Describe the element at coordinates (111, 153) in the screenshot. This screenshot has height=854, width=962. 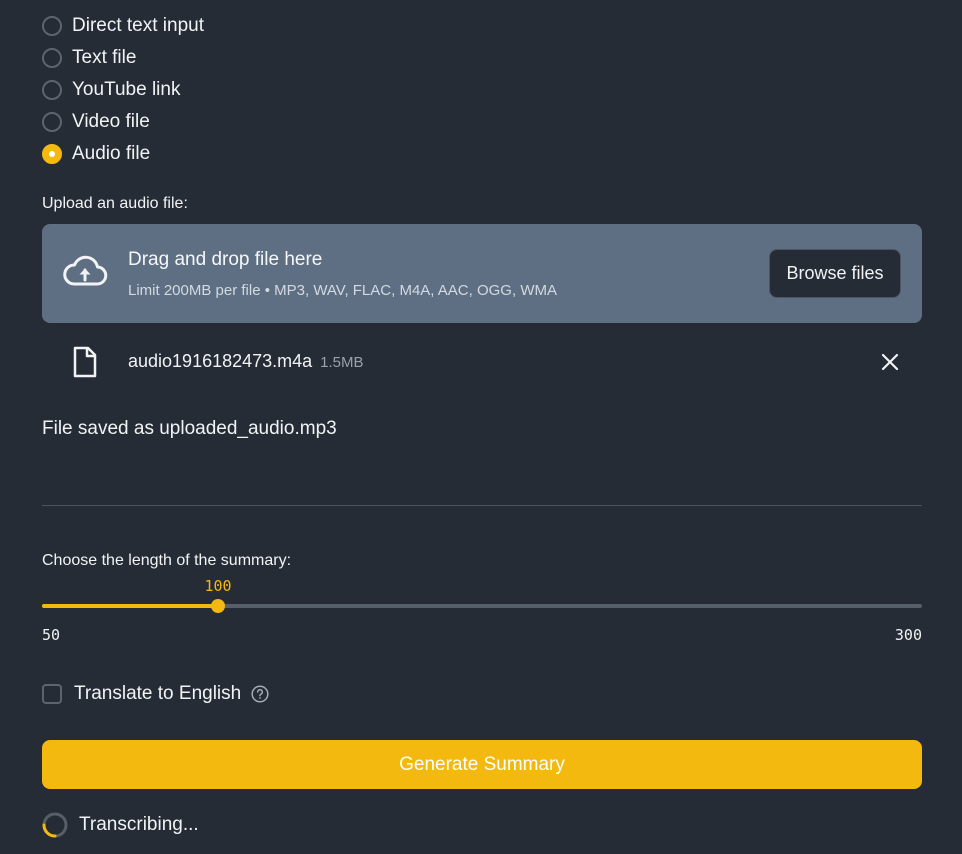
I see `radio-label: Audio file` at that location.